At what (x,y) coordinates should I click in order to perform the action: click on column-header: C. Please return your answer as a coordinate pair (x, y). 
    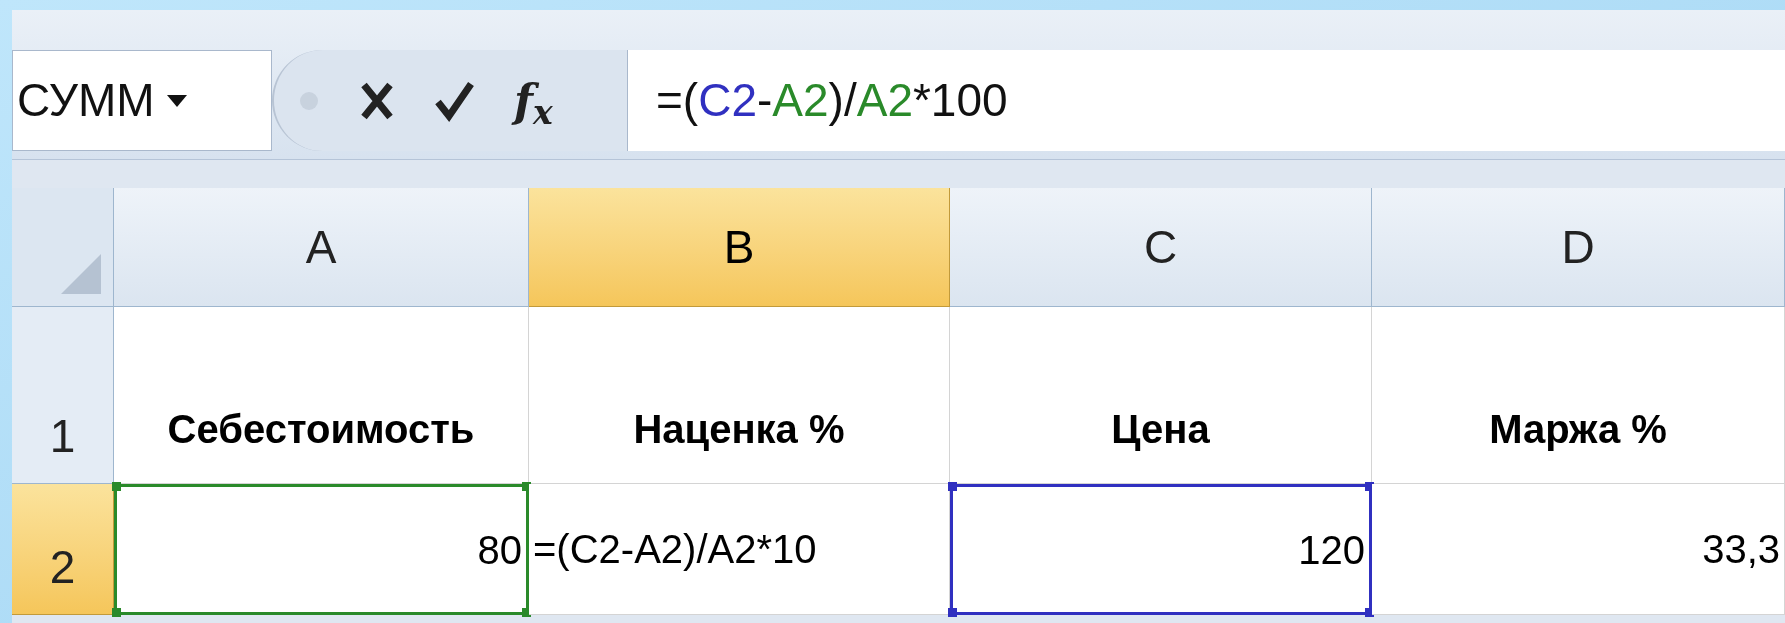
    Looking at the image, I should click on (1161, 247).